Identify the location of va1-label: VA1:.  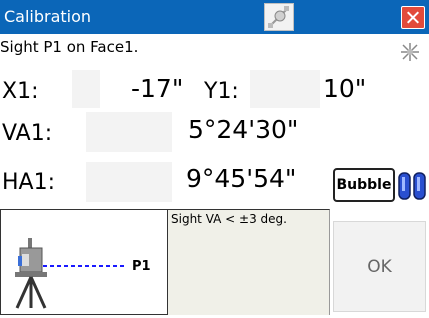
(27, 133).